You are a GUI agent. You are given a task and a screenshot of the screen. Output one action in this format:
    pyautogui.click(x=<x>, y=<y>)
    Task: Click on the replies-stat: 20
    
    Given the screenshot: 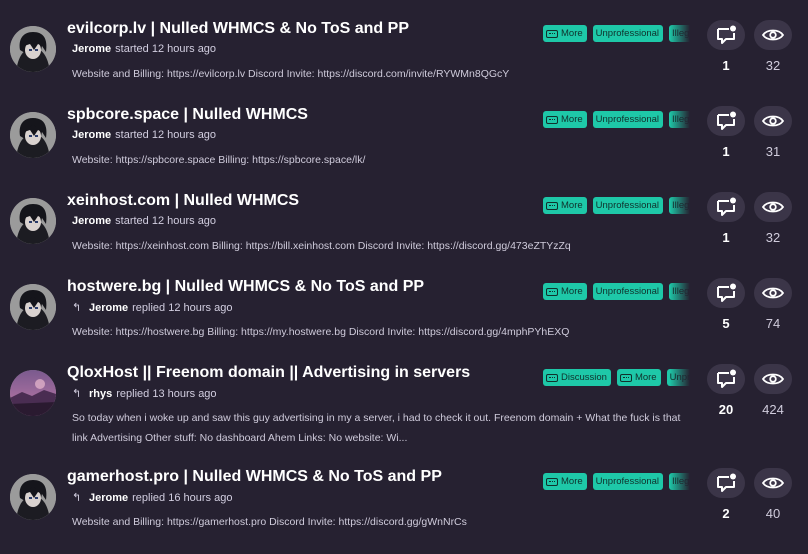 What is the action you would take?
    pyautogui.click(x=726, y=390)
    